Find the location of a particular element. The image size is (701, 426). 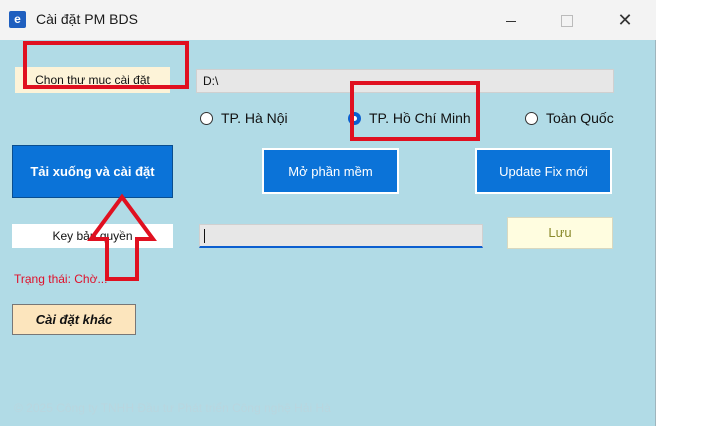

annotation-arrow-icon is located at coordinates (122, 237).